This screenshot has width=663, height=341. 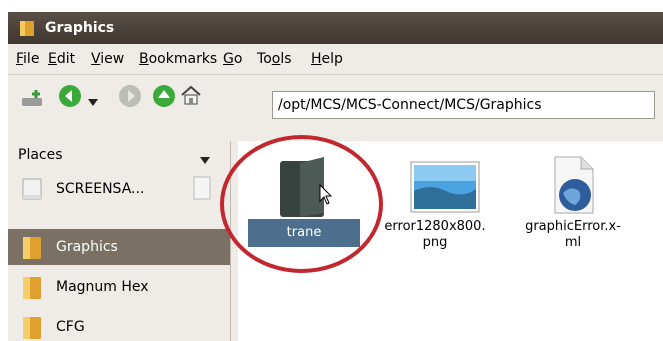 I want to click on sidebar-item-label: Magnum Hex, so click(x=102, y=287).